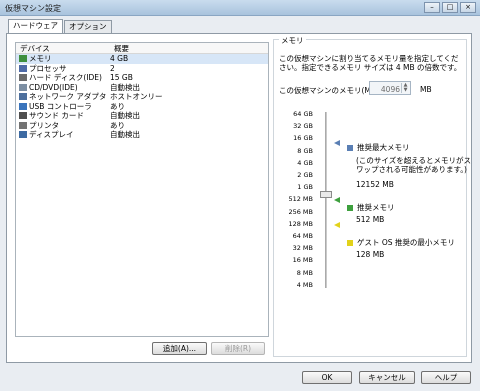 The width and height of the screenshot is (480, 391). Describe the element at coordinates (23, 59) in the screenshot. I see `memory-icon` at that location.